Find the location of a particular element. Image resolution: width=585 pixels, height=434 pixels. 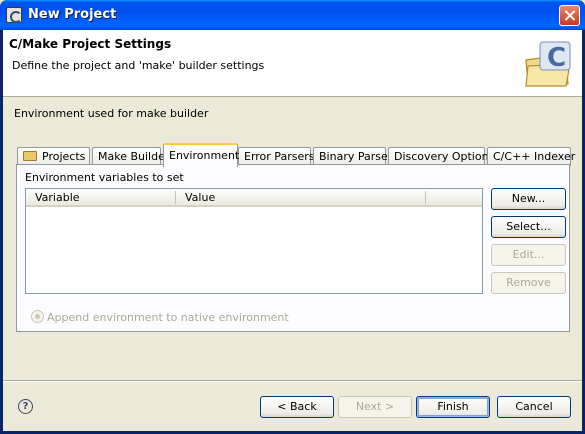

footer-separator is located at coordinates (292, 381).